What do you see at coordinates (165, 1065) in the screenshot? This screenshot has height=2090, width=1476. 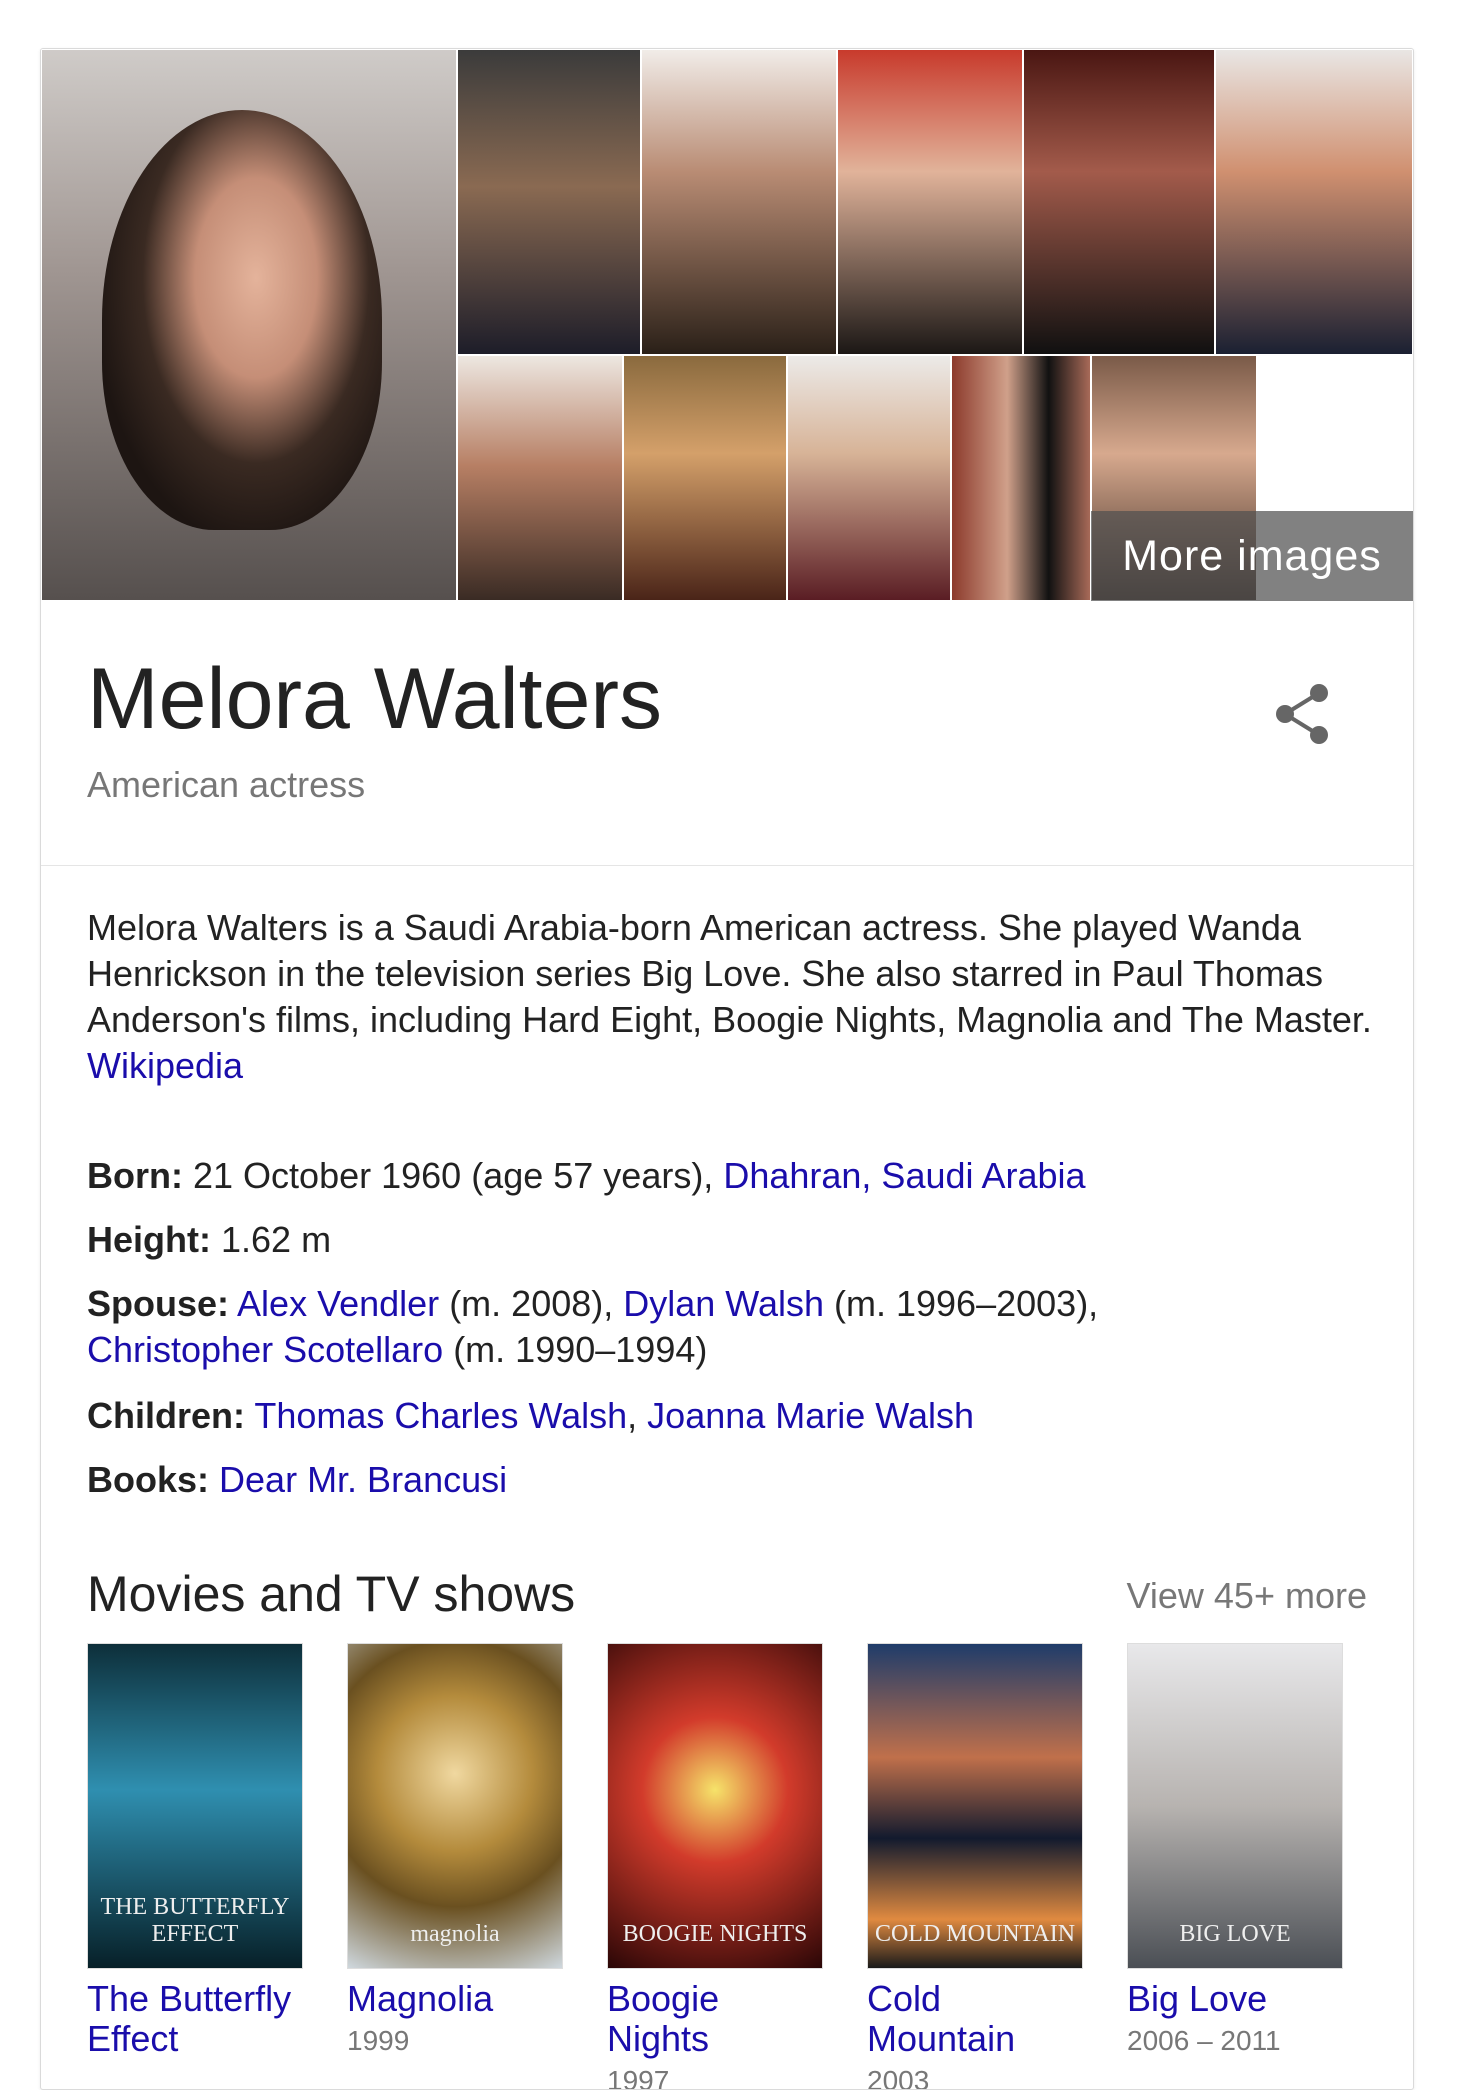 I see `wikipedia-link: Wikipedia` at bounding box center [165, 1065].